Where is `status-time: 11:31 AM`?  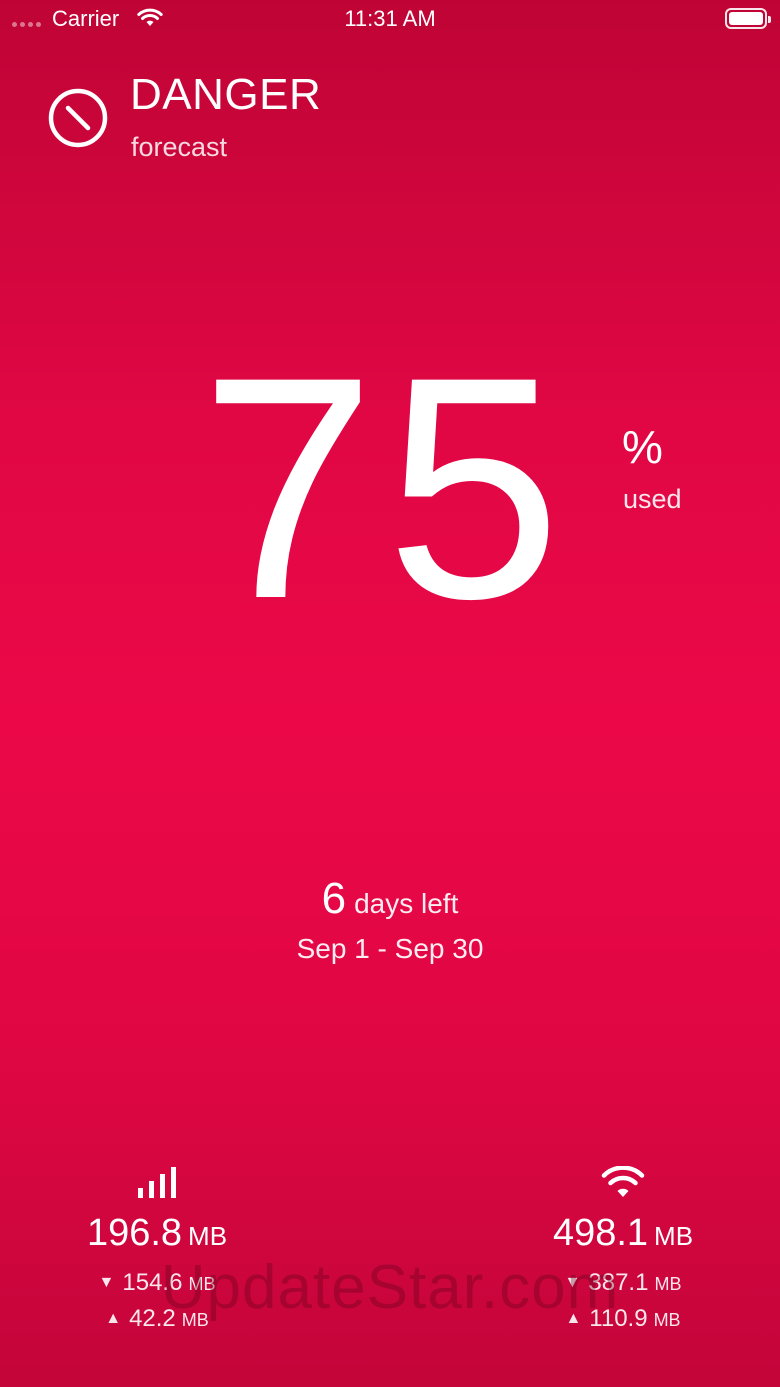 status-time: 11:31 AM is located at coordinates (390, 18).